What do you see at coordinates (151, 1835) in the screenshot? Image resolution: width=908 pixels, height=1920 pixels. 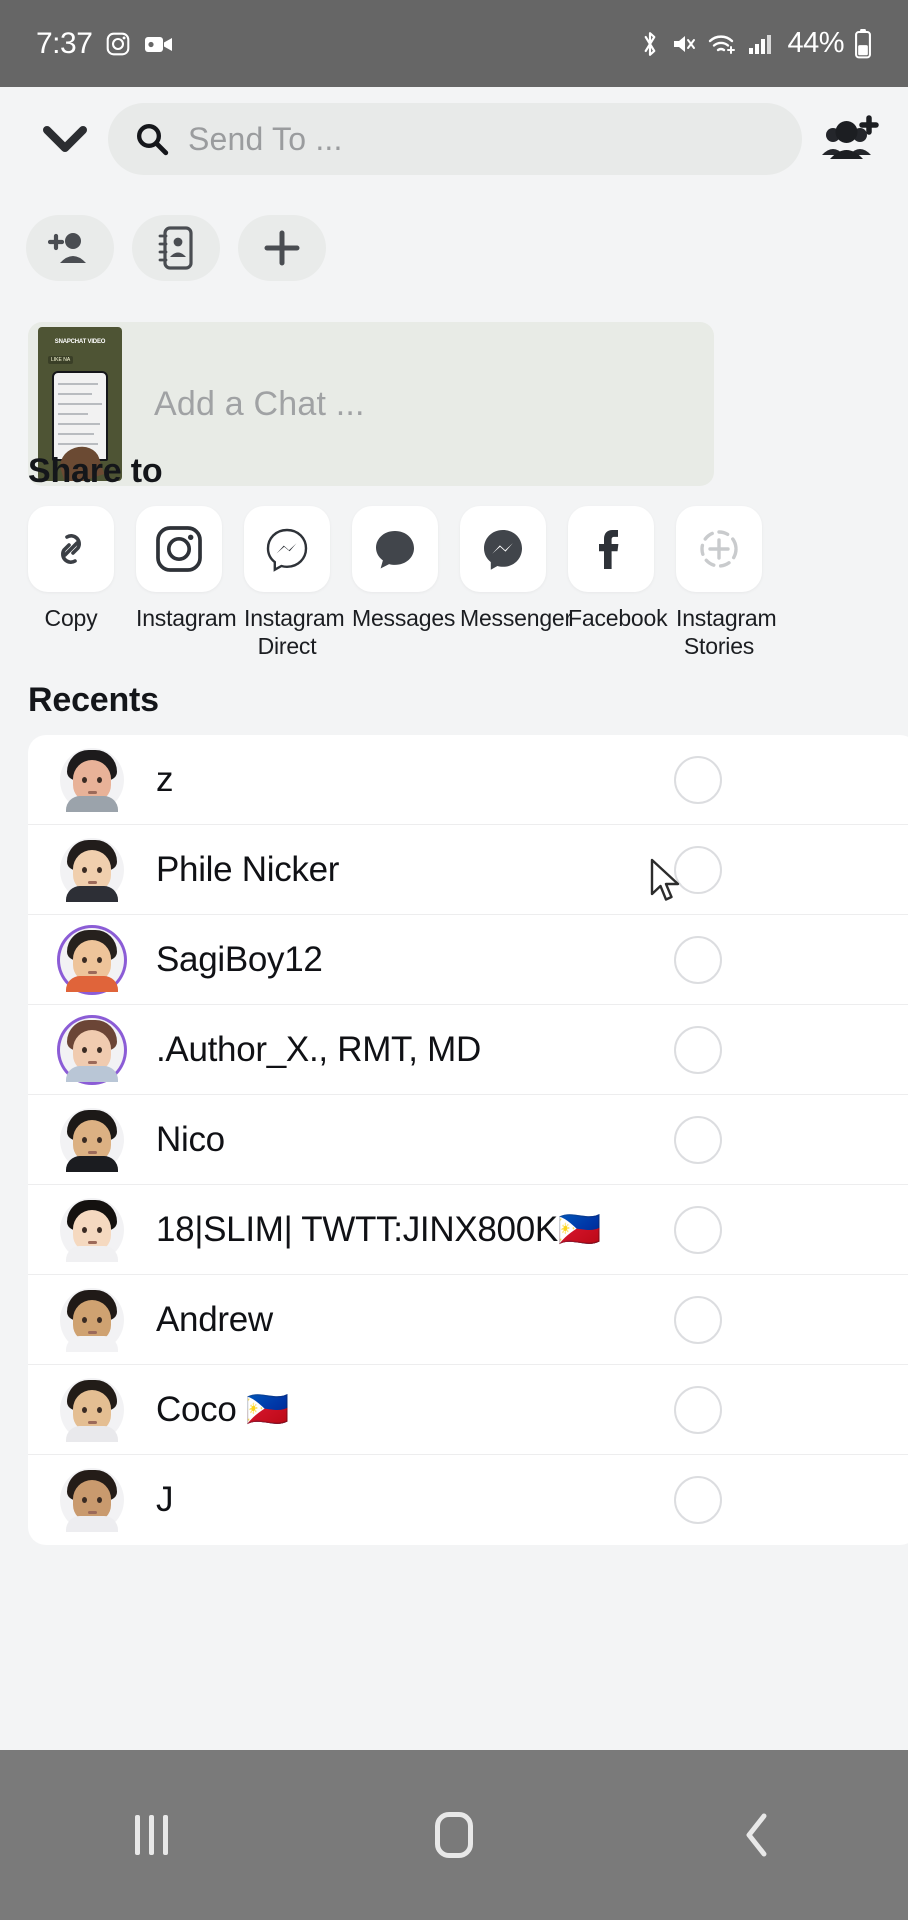 I see `recent-apps-icon` at bounding box center [151, 1835].